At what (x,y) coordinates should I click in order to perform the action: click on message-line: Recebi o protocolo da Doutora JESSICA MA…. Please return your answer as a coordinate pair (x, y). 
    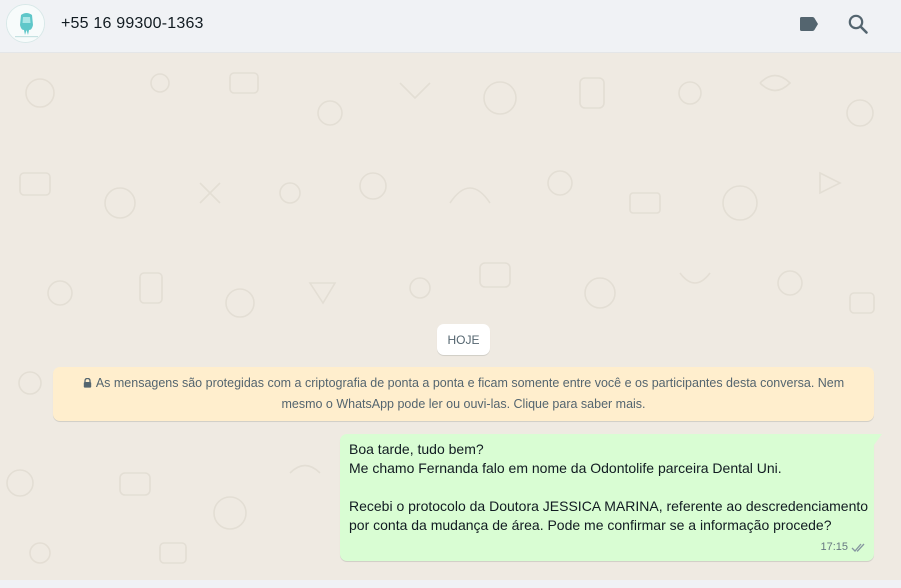
    Looking at the image, I should click on (609, 506).